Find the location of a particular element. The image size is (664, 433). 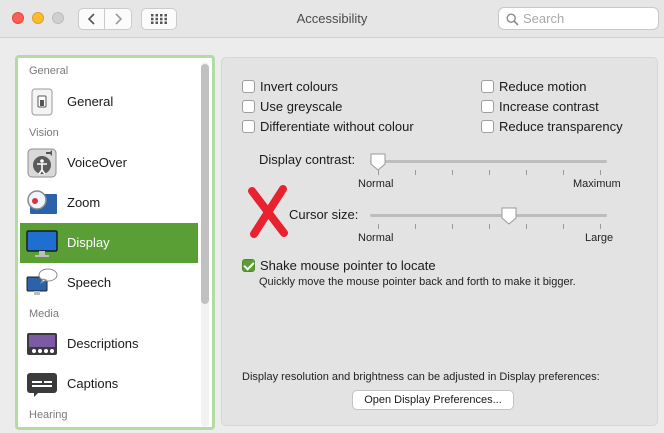

back-button is located at coordinates (91, 19).